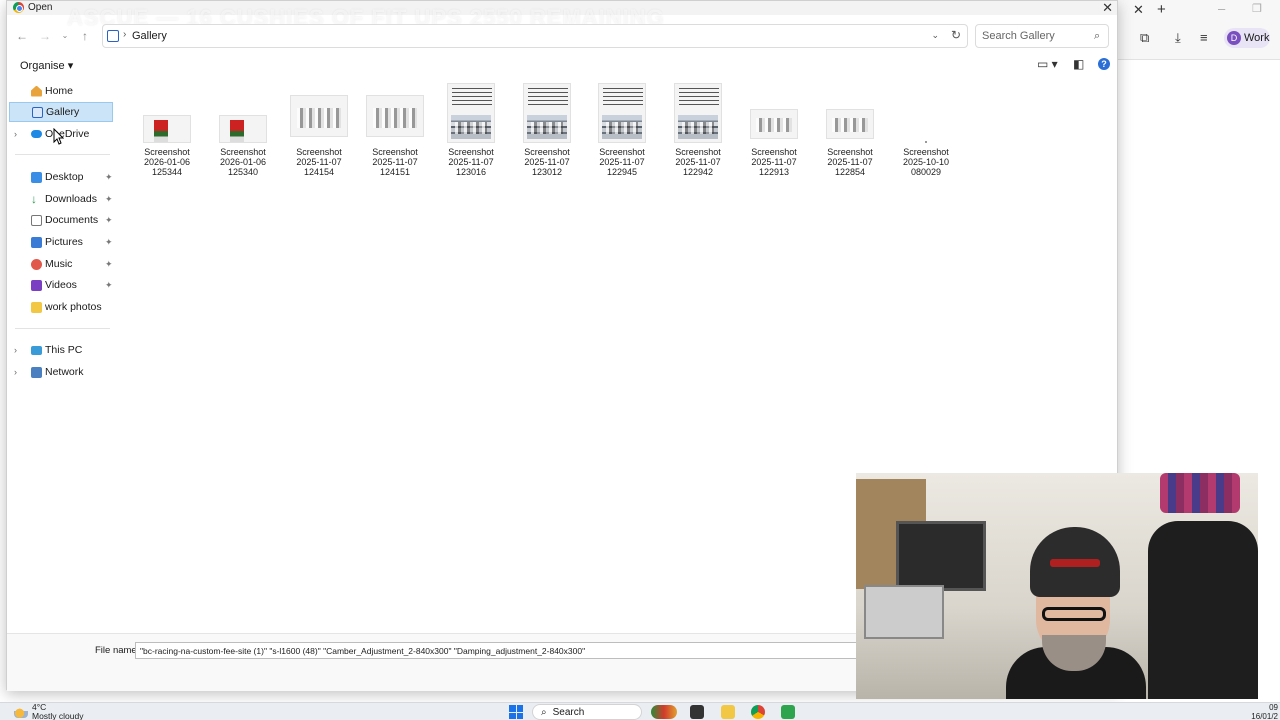 This screenshot has height=720, width=1280. What do you see at coordinates (117, 650) in the screenshot?
I see `filename-label: File name:` at bounding box center [117, 650].